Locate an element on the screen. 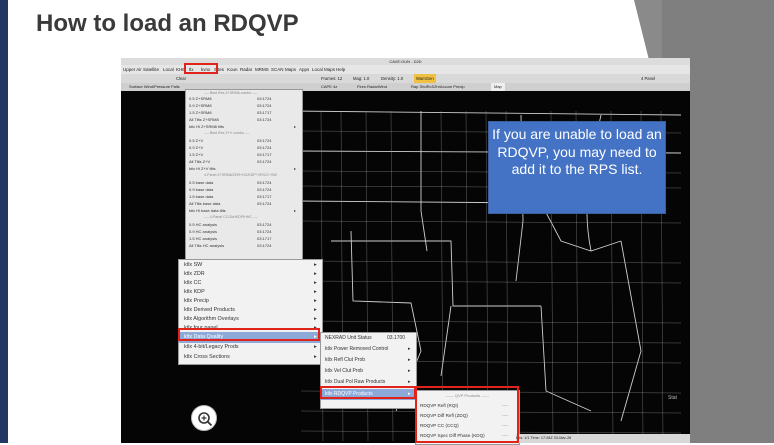 Image resolution: width=774 pixels, height=445 pixels. clear-button: Clear is located at coordinates (181, 78).